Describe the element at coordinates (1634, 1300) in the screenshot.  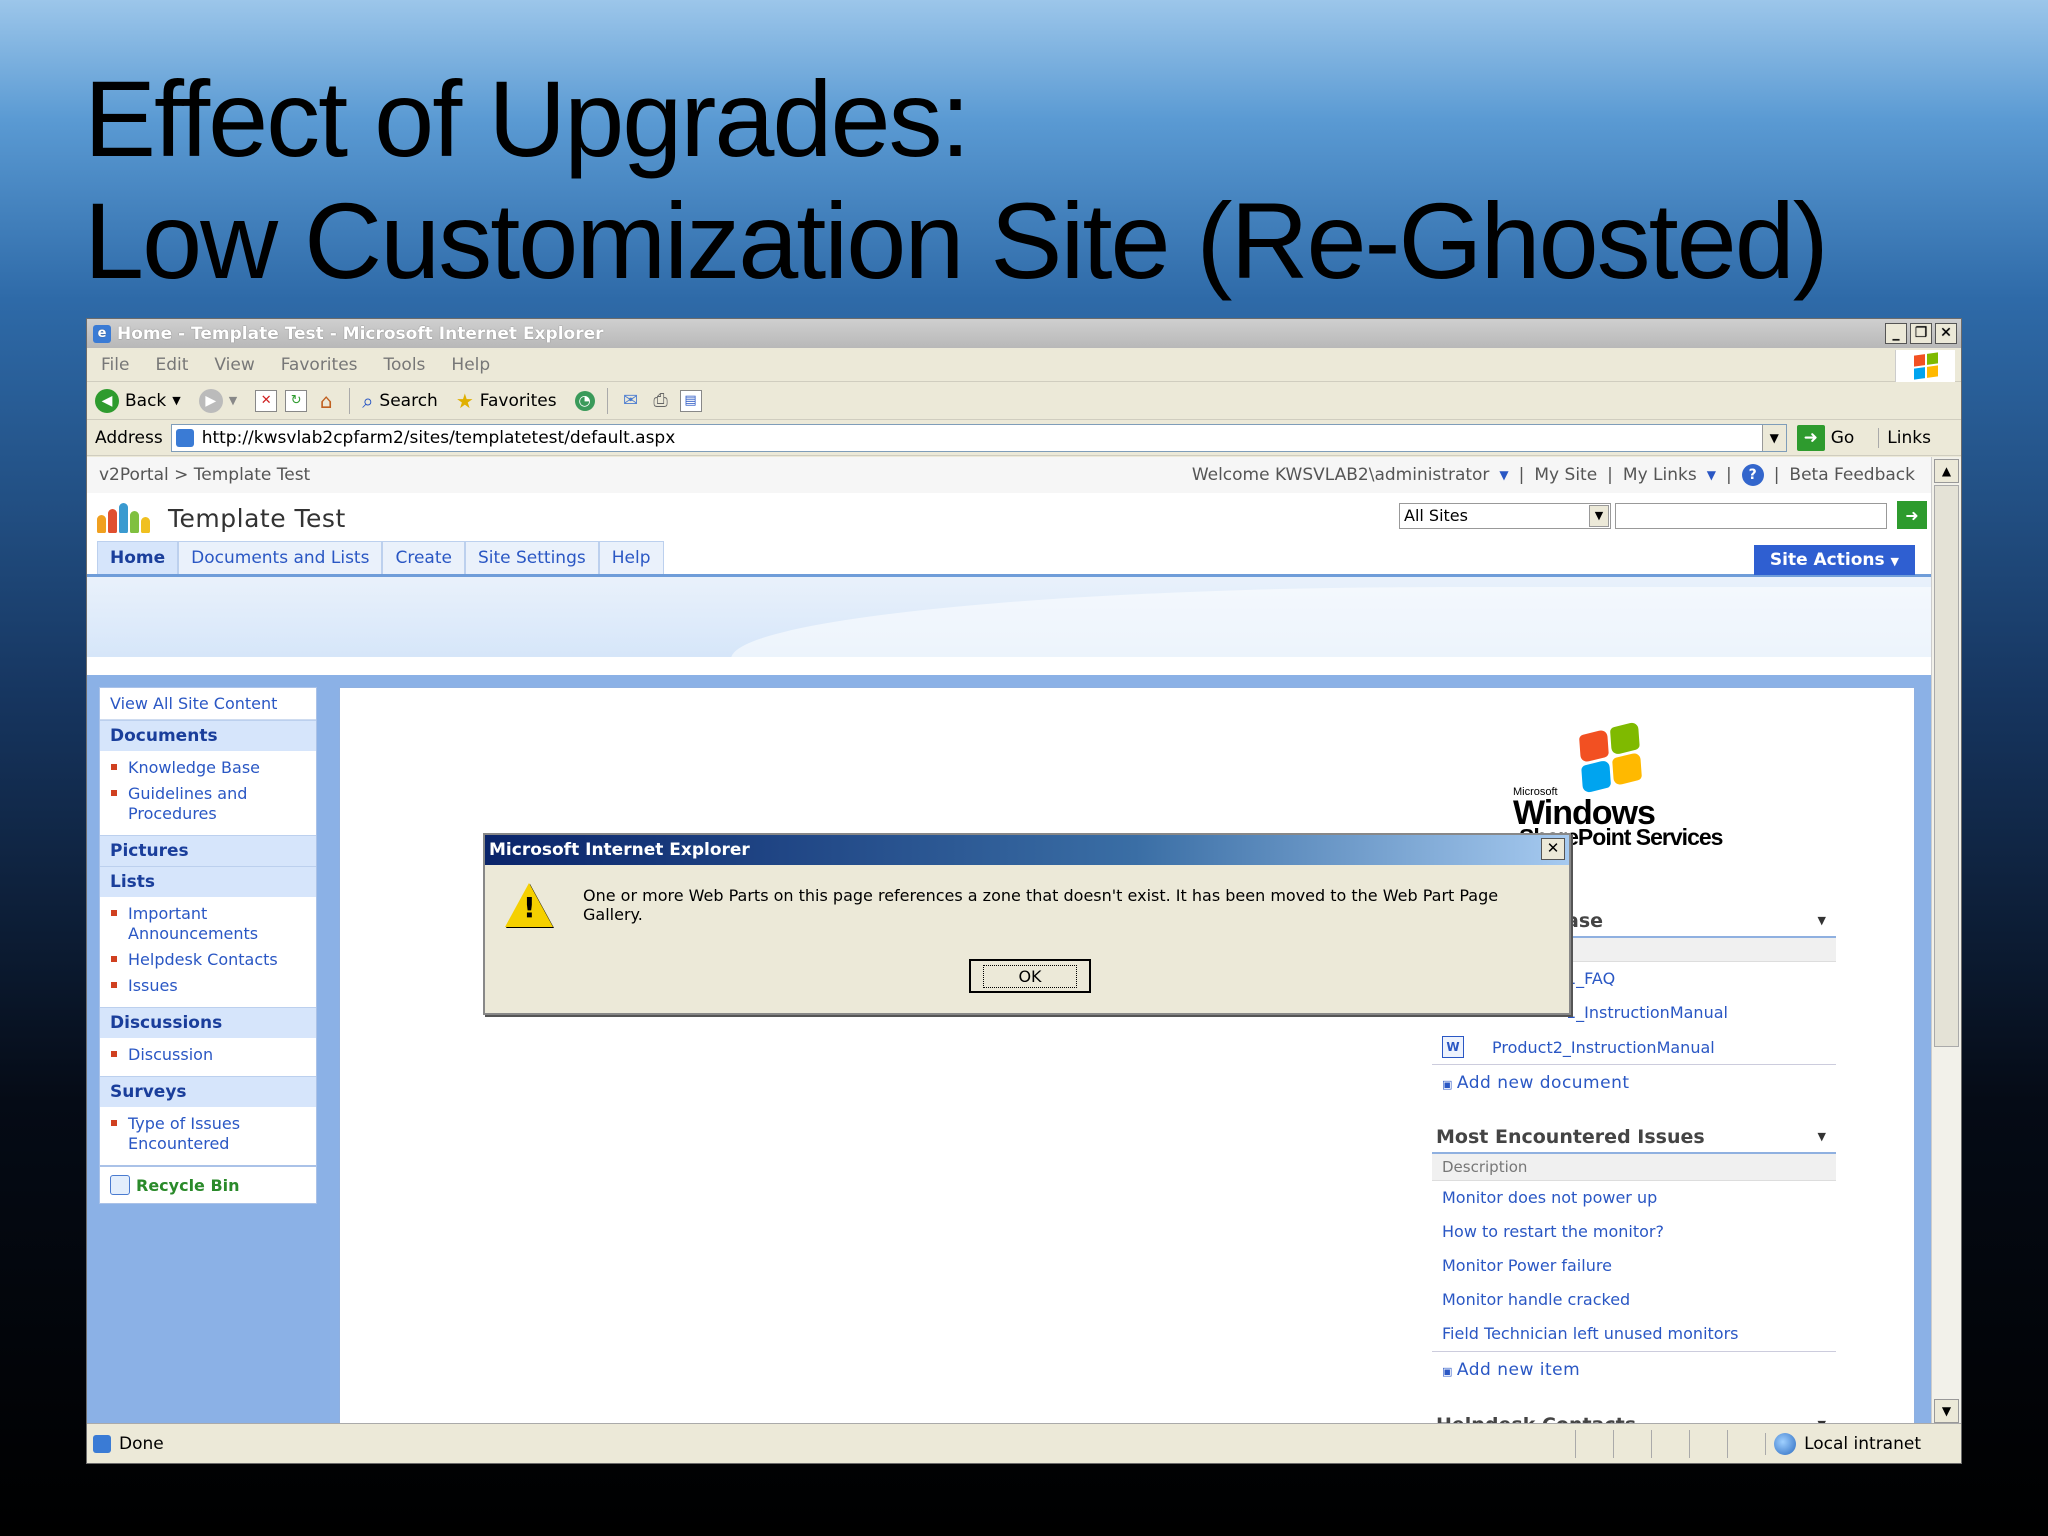
I see `list-item: Monitor handle cracked` at that location.